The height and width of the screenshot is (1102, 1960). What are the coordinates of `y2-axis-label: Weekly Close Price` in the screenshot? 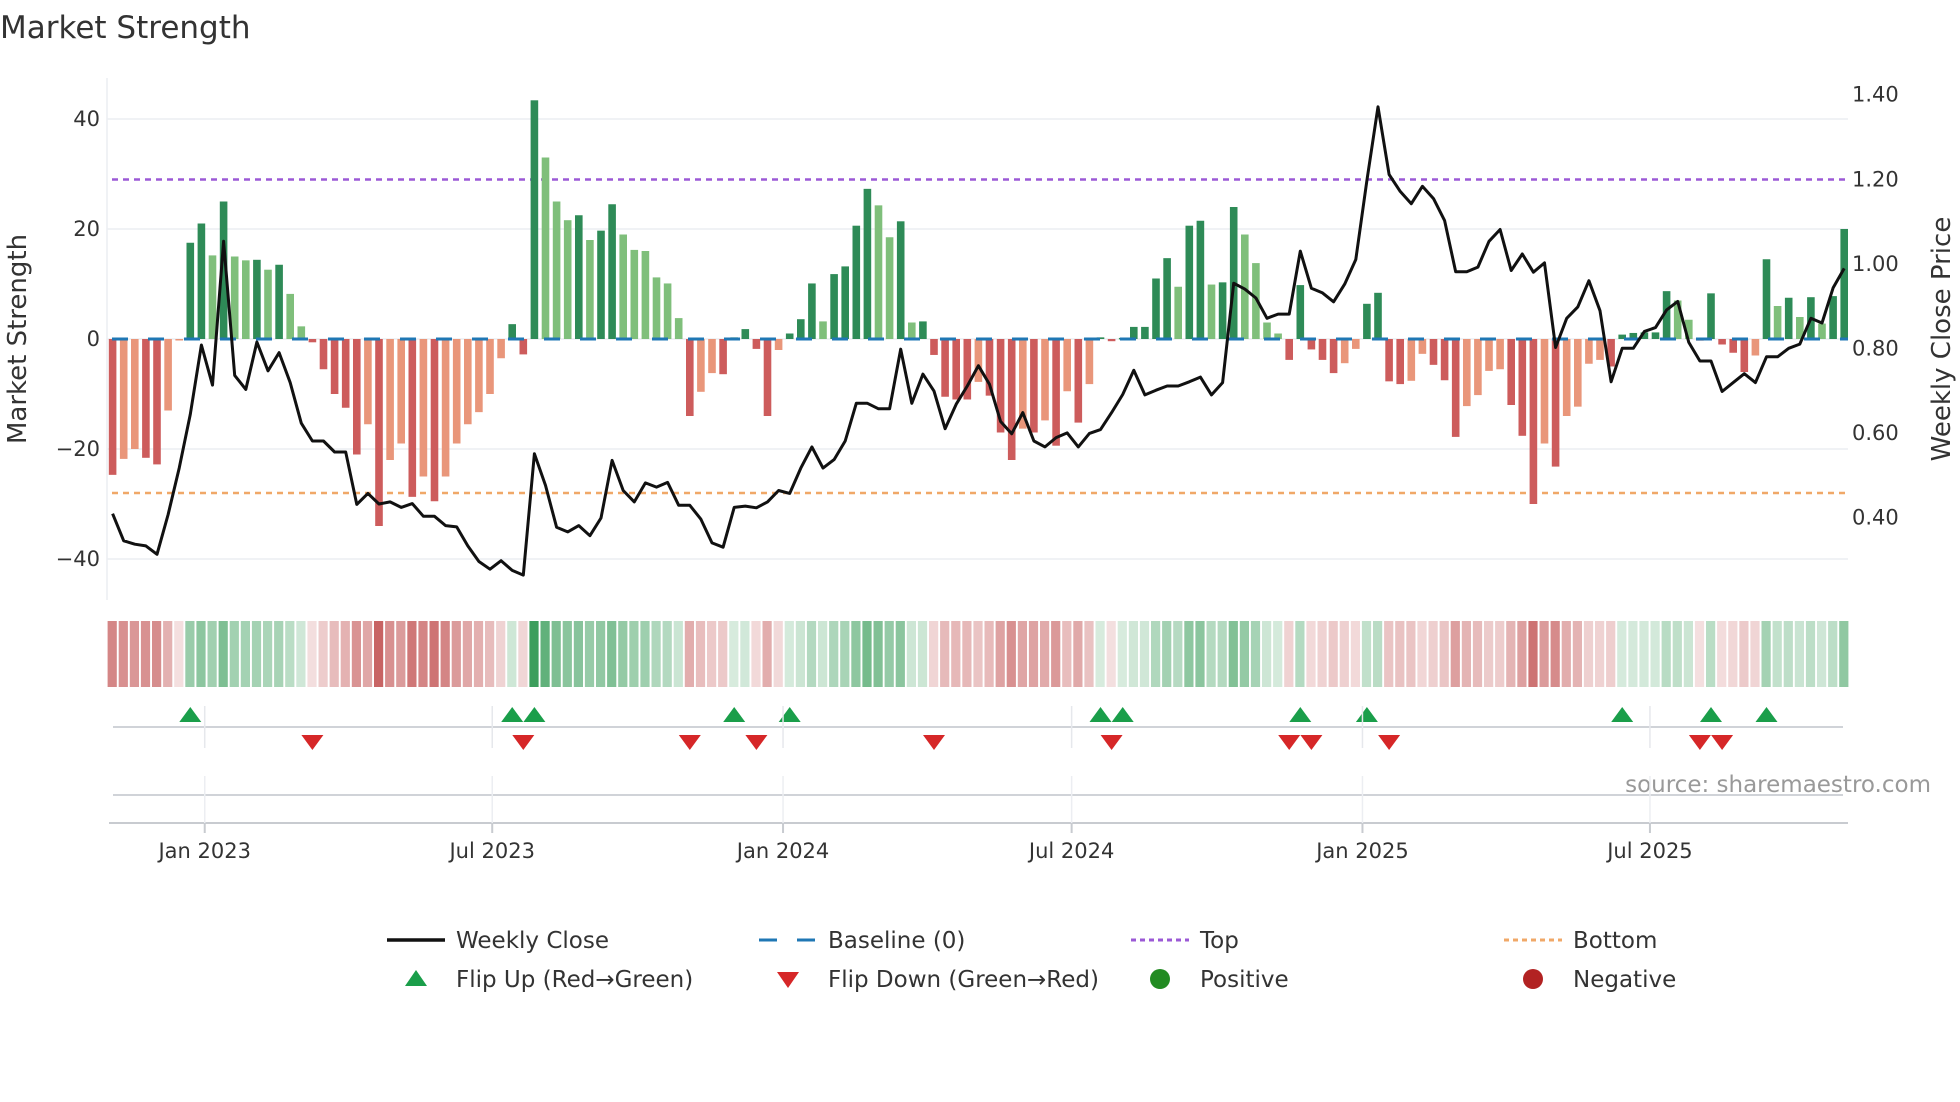 It's located at (1942, 339).